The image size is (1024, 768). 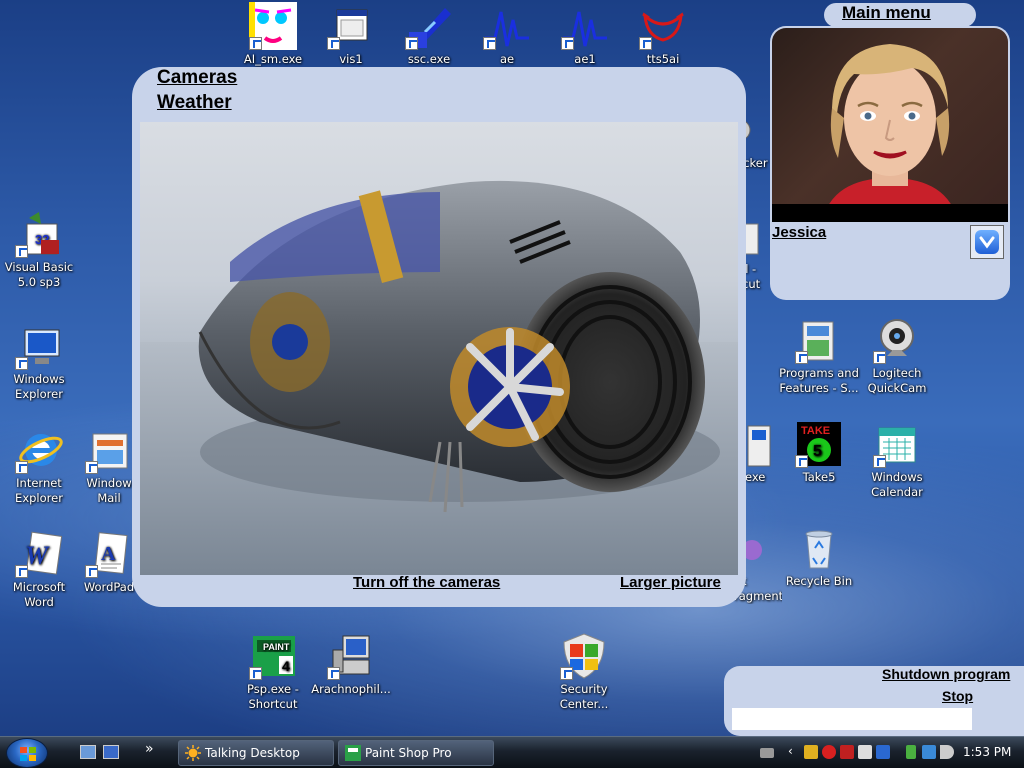 I want to click on ai-face-icon, so click(x=273, y=26).